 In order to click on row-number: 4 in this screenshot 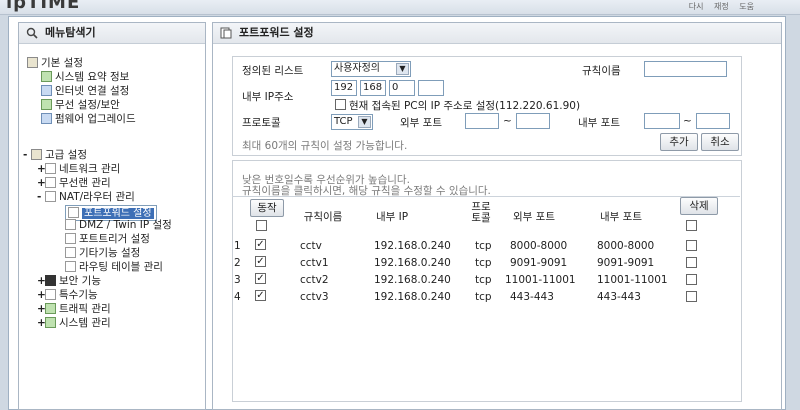, I will do `click(237, 297)`.